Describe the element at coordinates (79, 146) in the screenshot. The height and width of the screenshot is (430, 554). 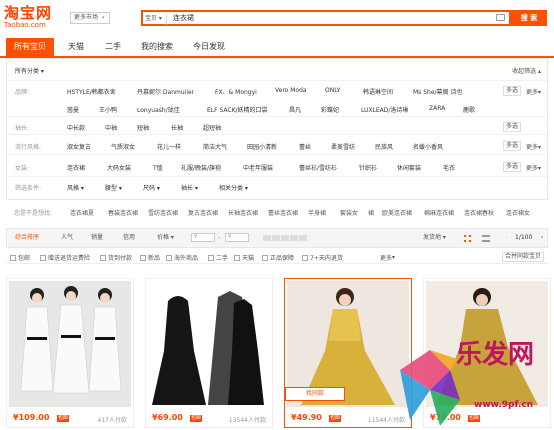
I see `style-item: 淑女复古` at that location.